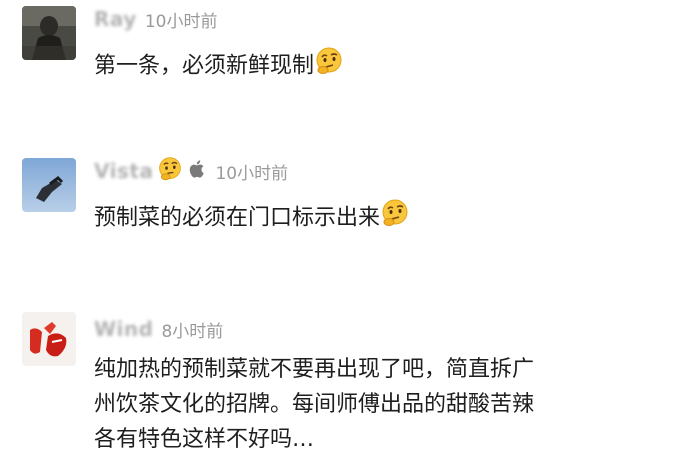 The height and width of the screenshot is (475, 698). What do you see at coordinates (123, 329) in the screenshot?
I see `username: Wind` at bounding box center [123, 329].